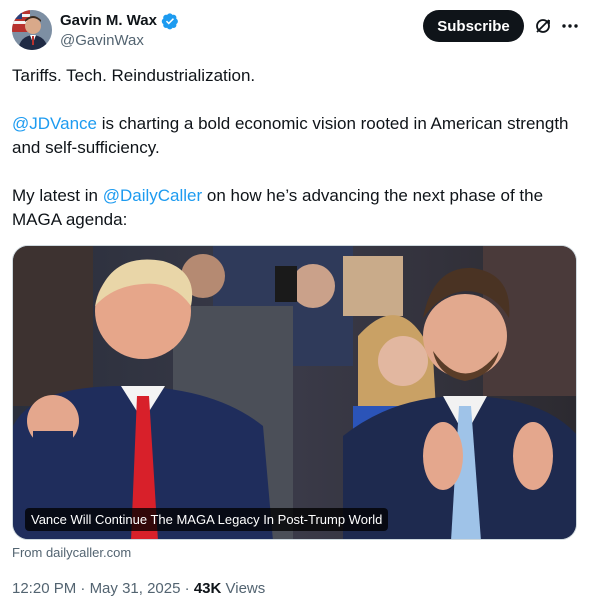 This screenshot has width=591, height=605. I want to click on tweet-time: 12:20 PM, so click(44, 588).